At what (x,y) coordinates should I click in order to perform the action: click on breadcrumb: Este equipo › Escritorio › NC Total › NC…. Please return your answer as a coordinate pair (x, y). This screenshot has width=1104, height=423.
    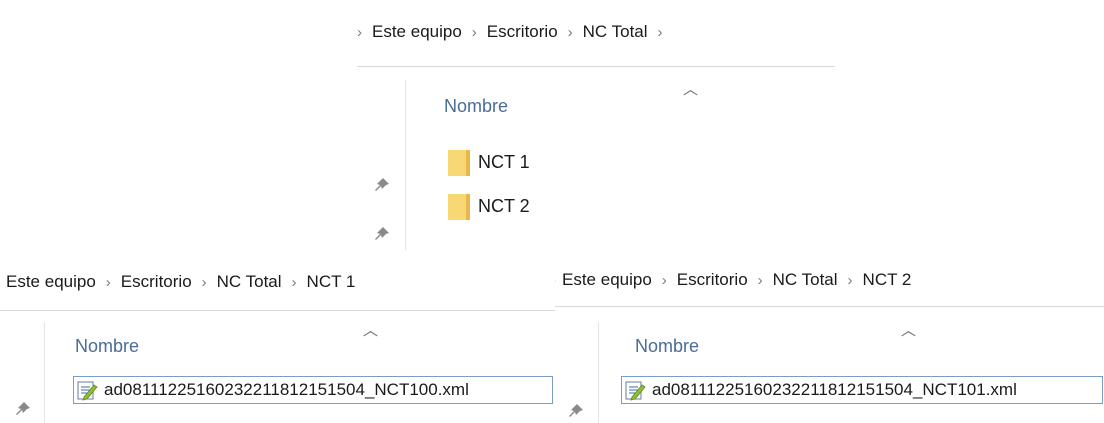
    Looking at the image, I should click on (180, 282).